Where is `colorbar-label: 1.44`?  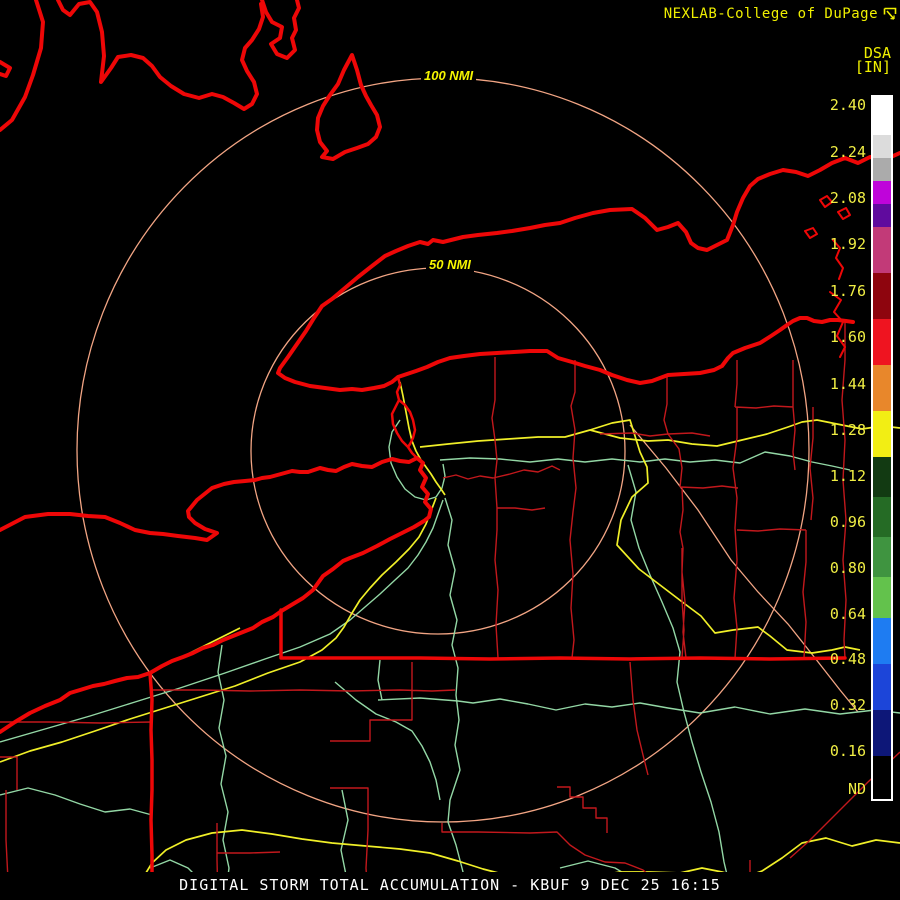
colorbar-label: 1.44 is located at coordinates (847, 384).